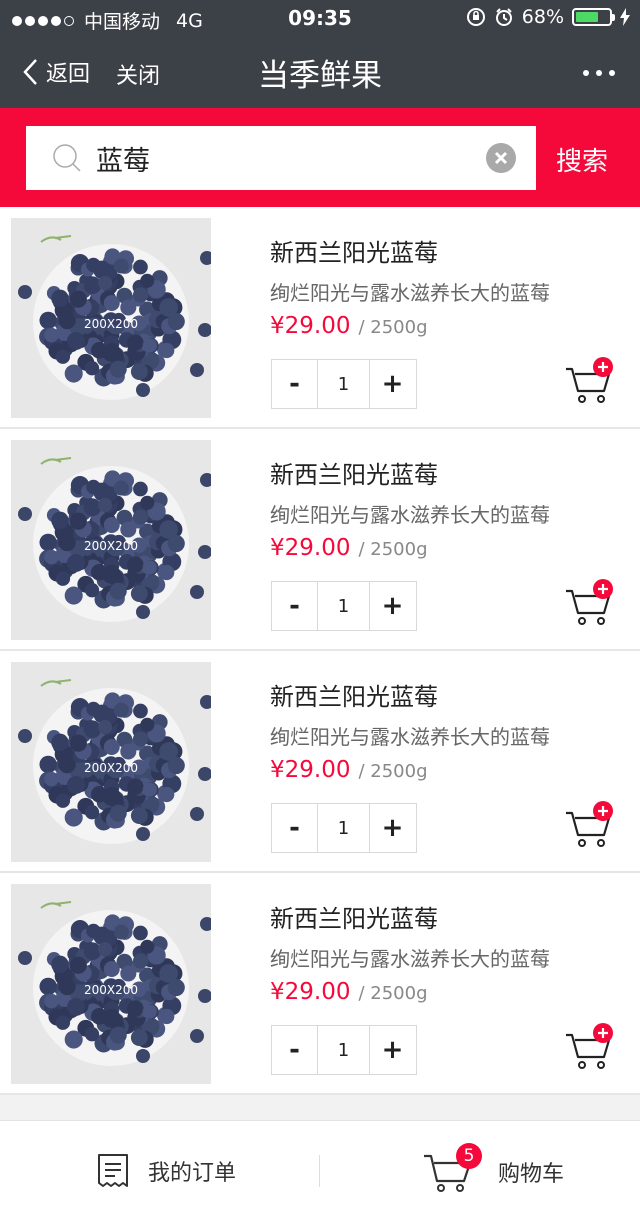 The image size is (640, 1219). I want to click on search-button: 搜索, so click(582, 159).